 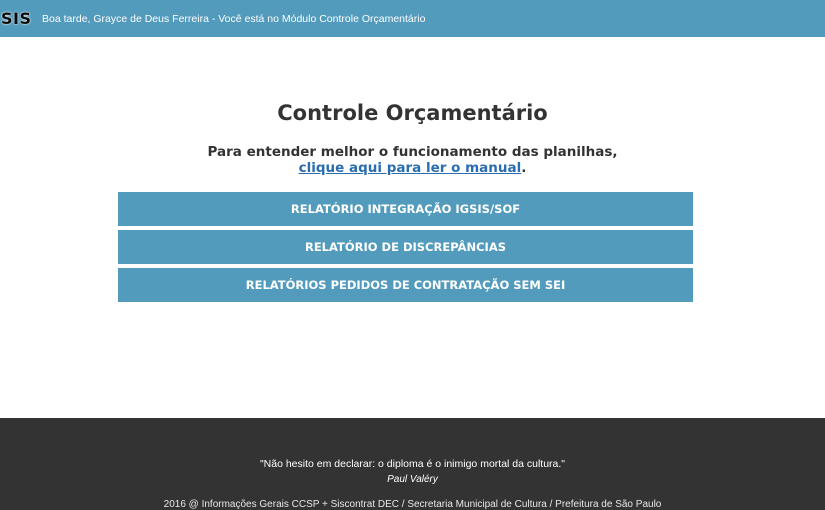 What do you see at coordinates (412, 113) in the screenshot?
I see `page-title: Controle Orçamentário` at bounding box center [412, 113].